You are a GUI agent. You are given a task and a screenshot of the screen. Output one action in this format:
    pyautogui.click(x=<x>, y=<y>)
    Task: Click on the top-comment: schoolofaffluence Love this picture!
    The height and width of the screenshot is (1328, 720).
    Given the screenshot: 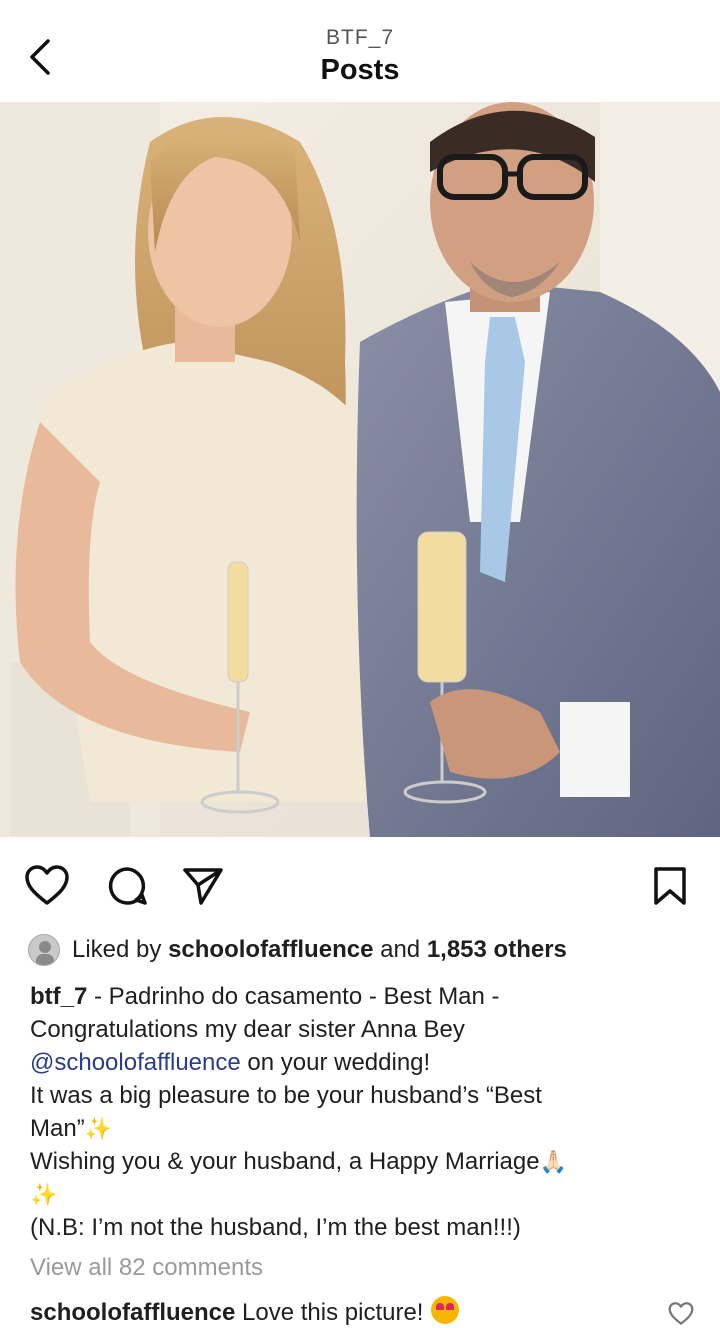 What is the action you would take?
    pyautogui.click(x=245, y=1311)
    